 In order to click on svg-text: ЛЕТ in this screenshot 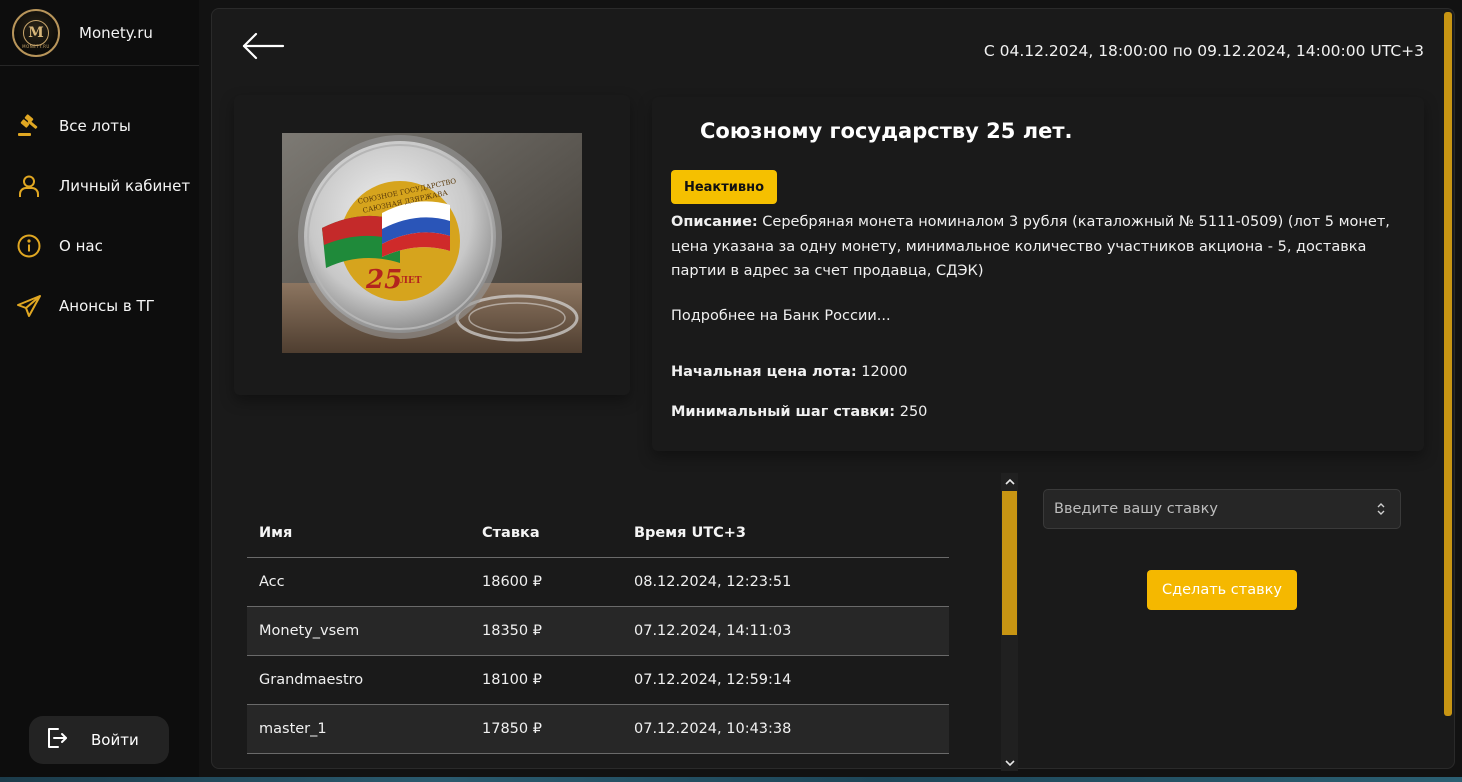, I will do `click(411, 281)`.